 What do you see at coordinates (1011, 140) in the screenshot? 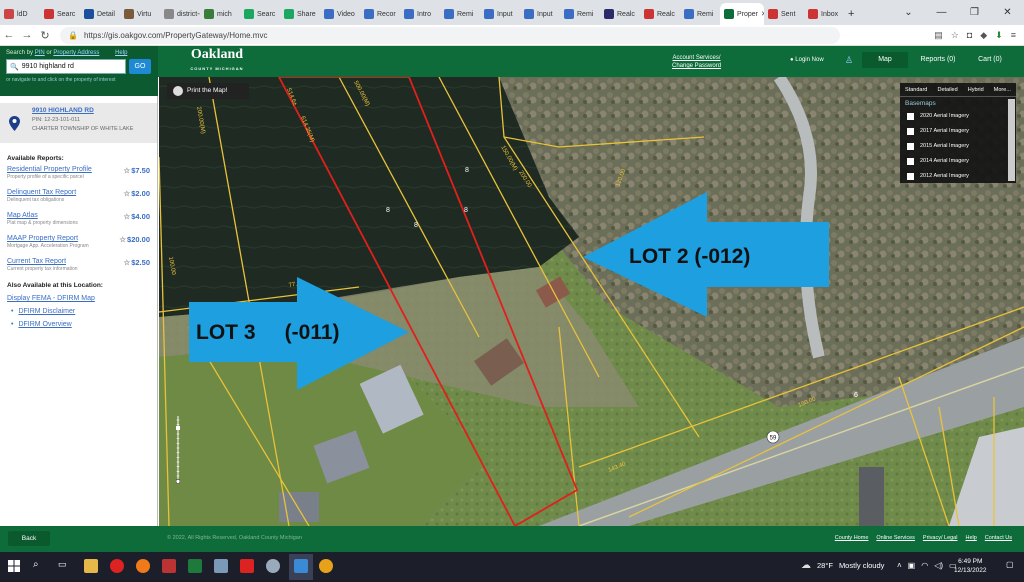
I see `basemap-scrollbar` at bounding box center [1011, 140].